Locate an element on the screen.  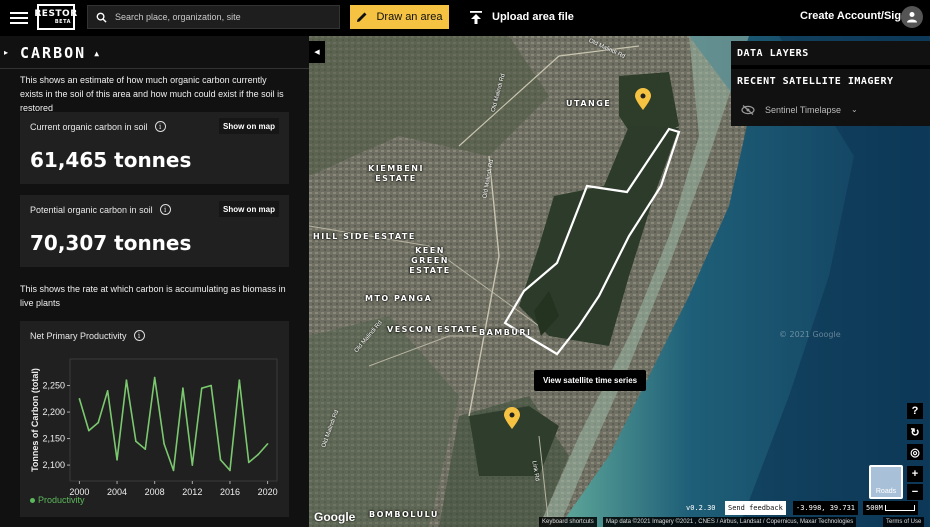
chart-legend: Productivity is located at coordinates (57, 500).